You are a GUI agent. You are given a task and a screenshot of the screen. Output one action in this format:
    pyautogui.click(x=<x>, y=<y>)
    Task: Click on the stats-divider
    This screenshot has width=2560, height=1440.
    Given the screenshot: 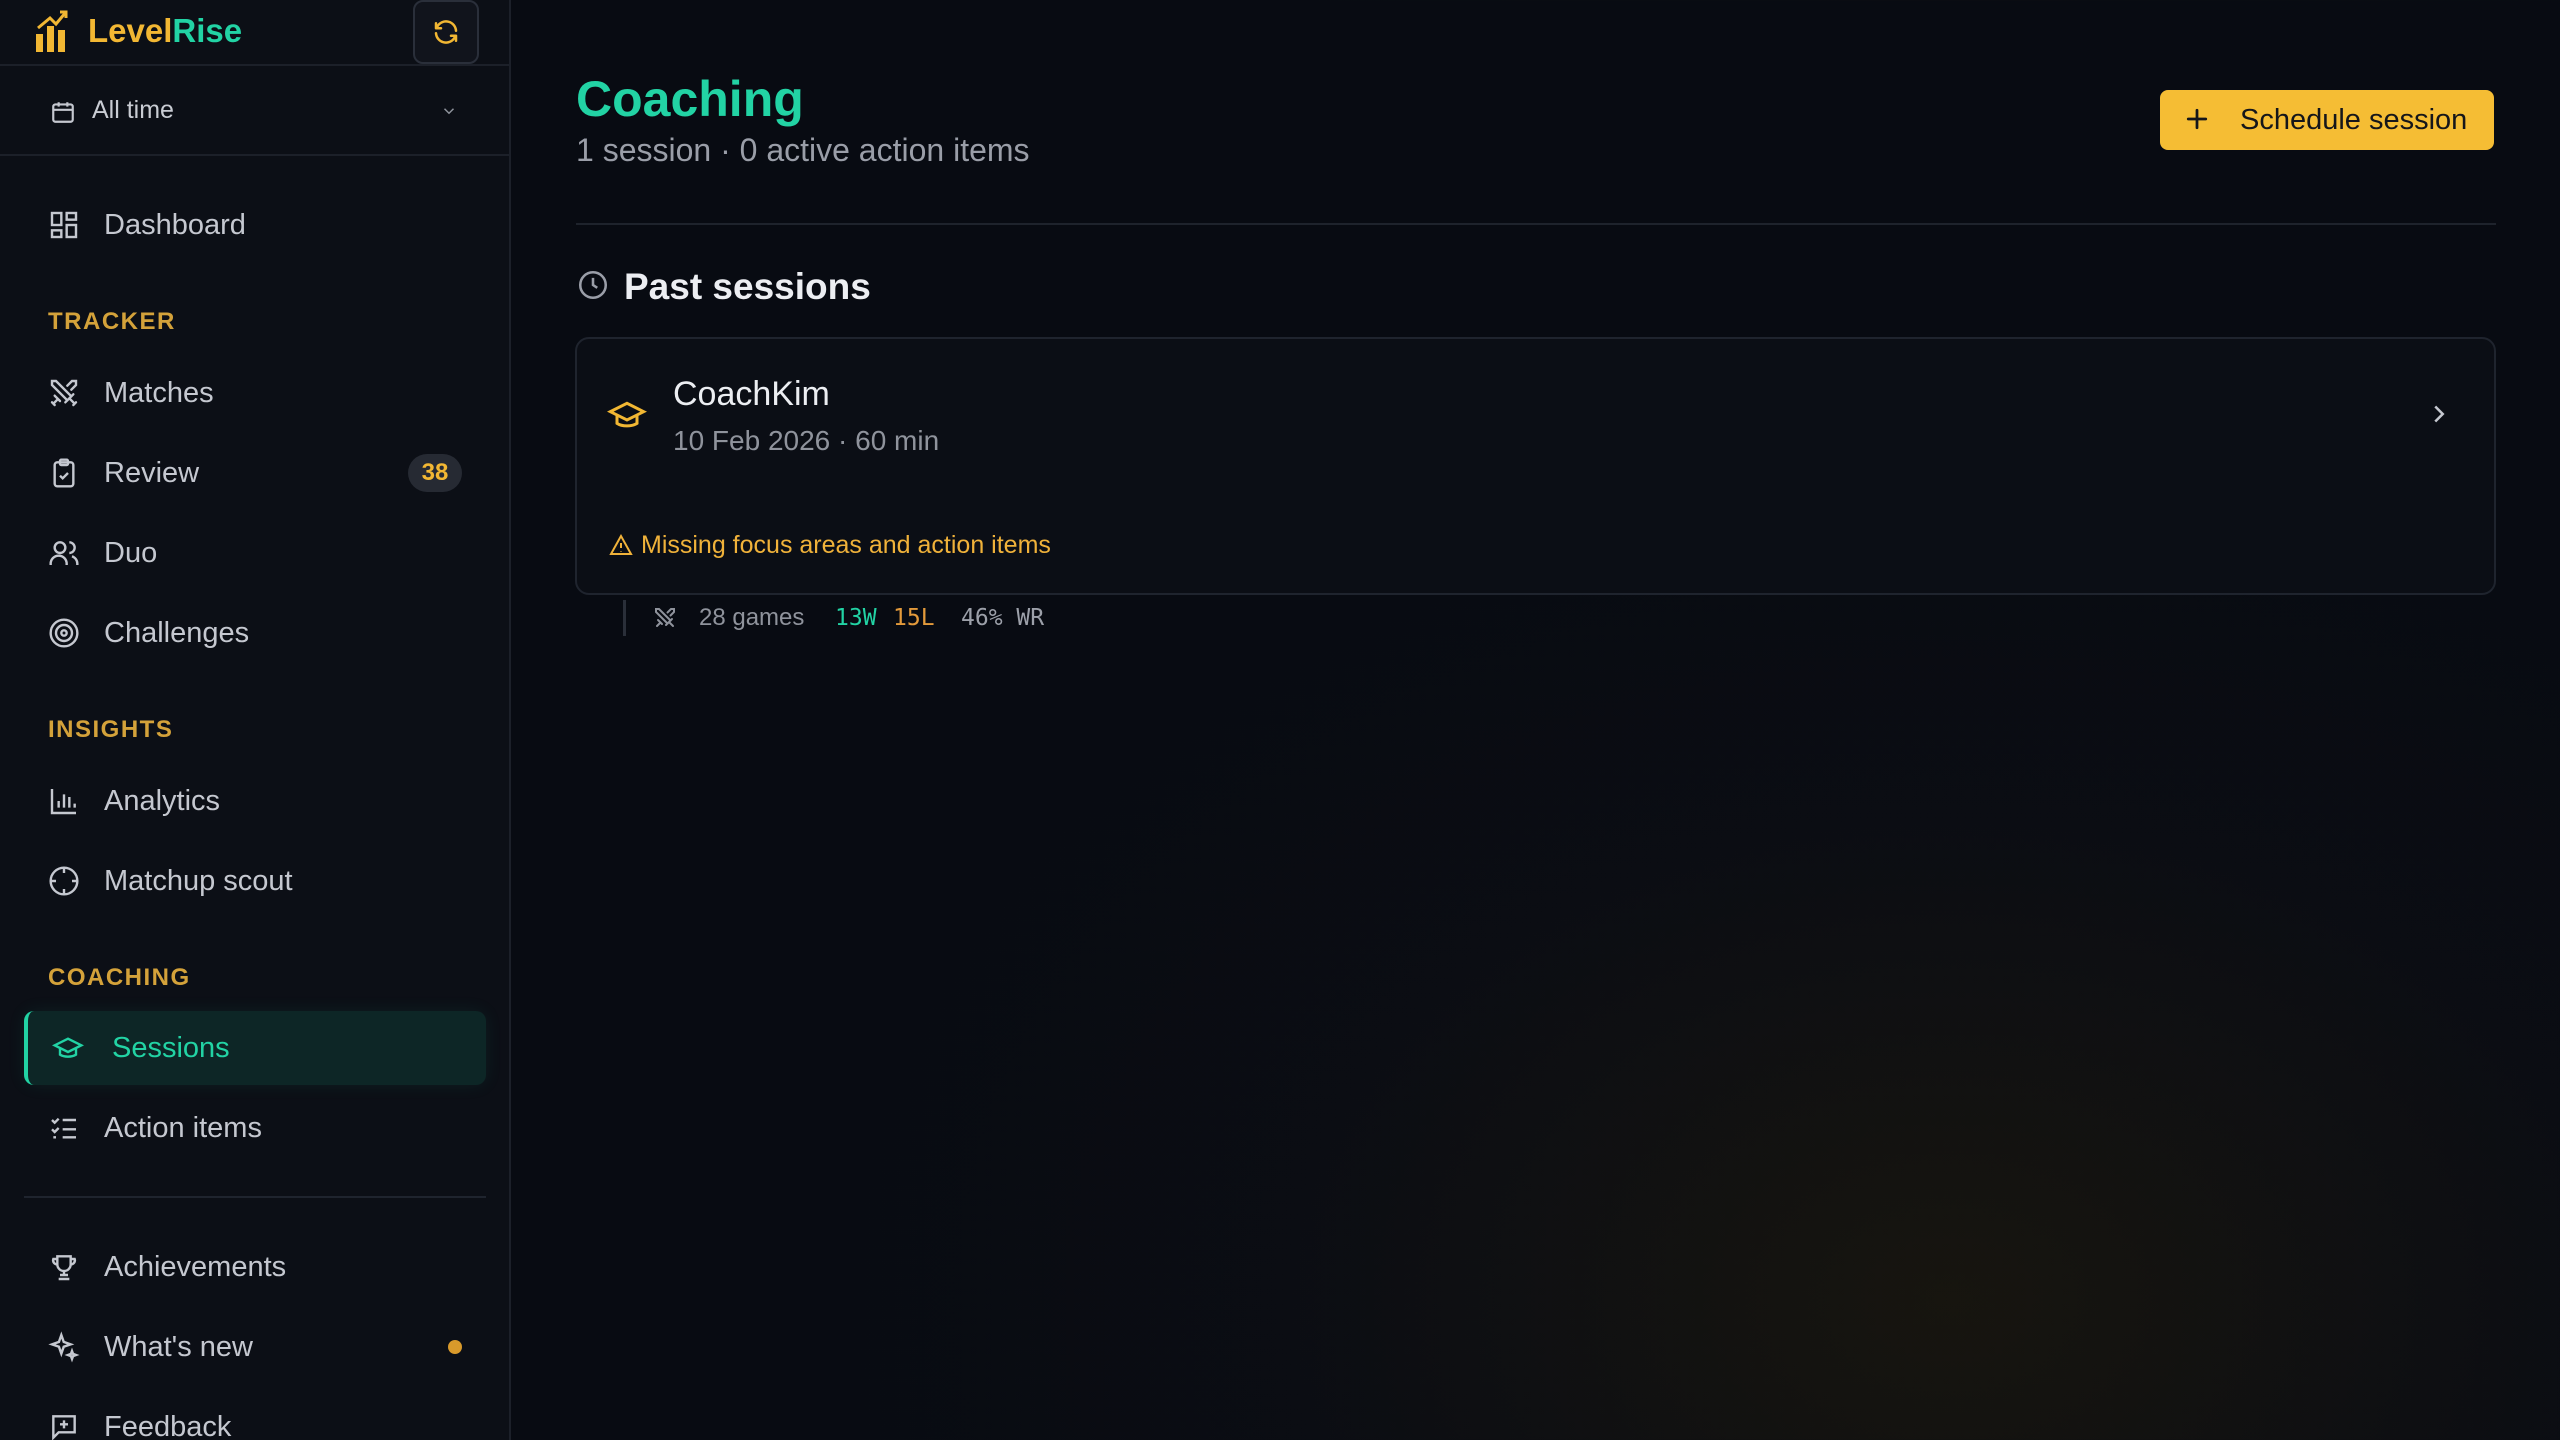 What is the action you would take?
    pyautogui.click(x=624, y=618)
    